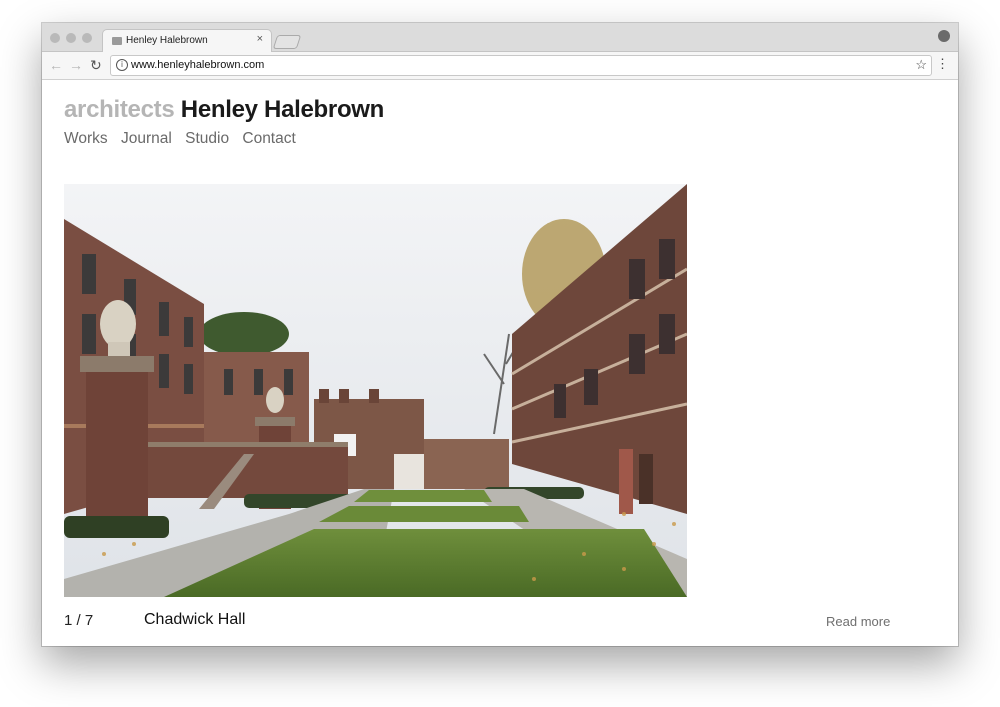  I want to click on maximize-window-button, so click(87, 38).